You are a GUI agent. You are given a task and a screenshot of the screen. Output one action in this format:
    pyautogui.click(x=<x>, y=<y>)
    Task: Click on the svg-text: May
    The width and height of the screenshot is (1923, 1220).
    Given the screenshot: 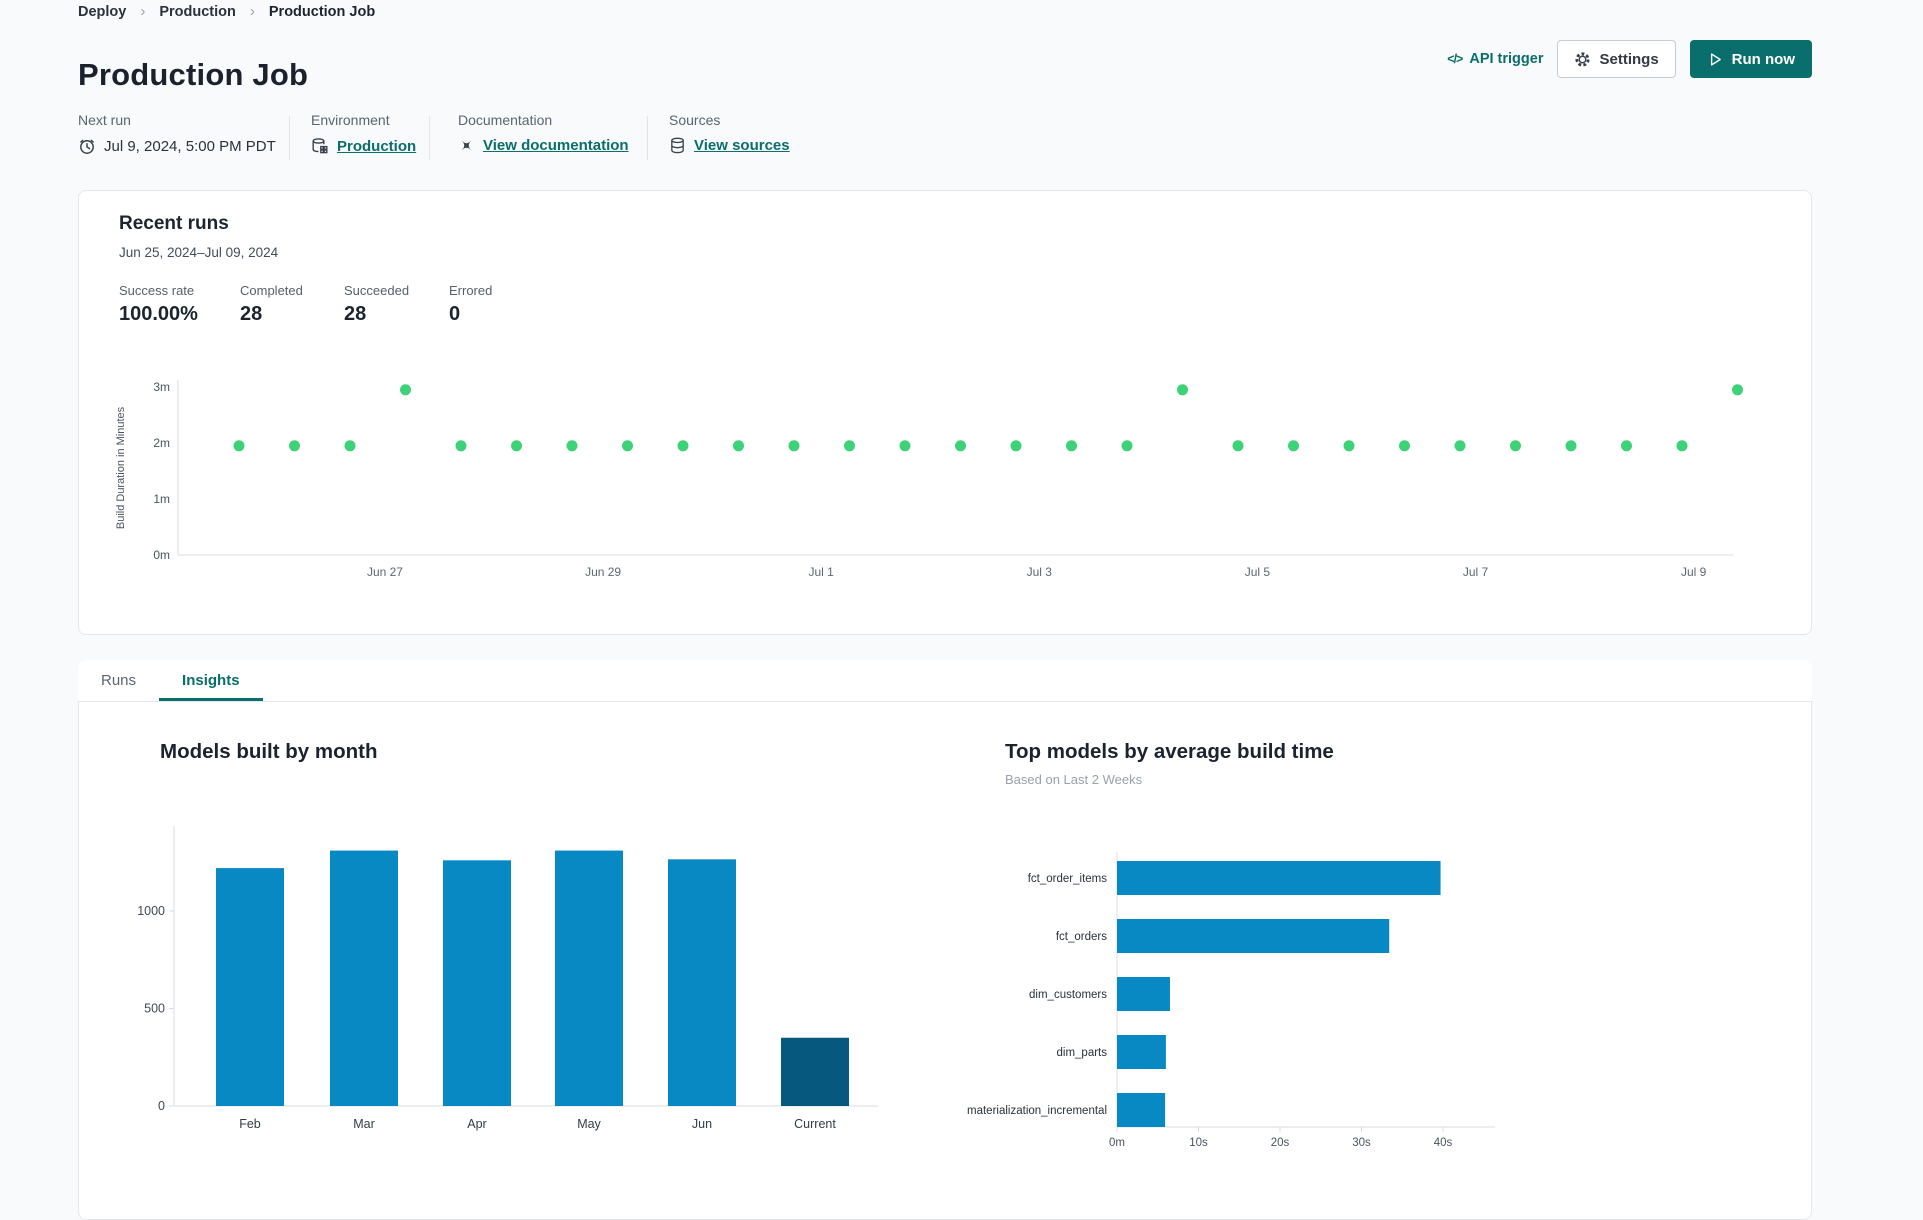 What is the action you would take?
    pyautogui.click(x=589, y=1124)
    